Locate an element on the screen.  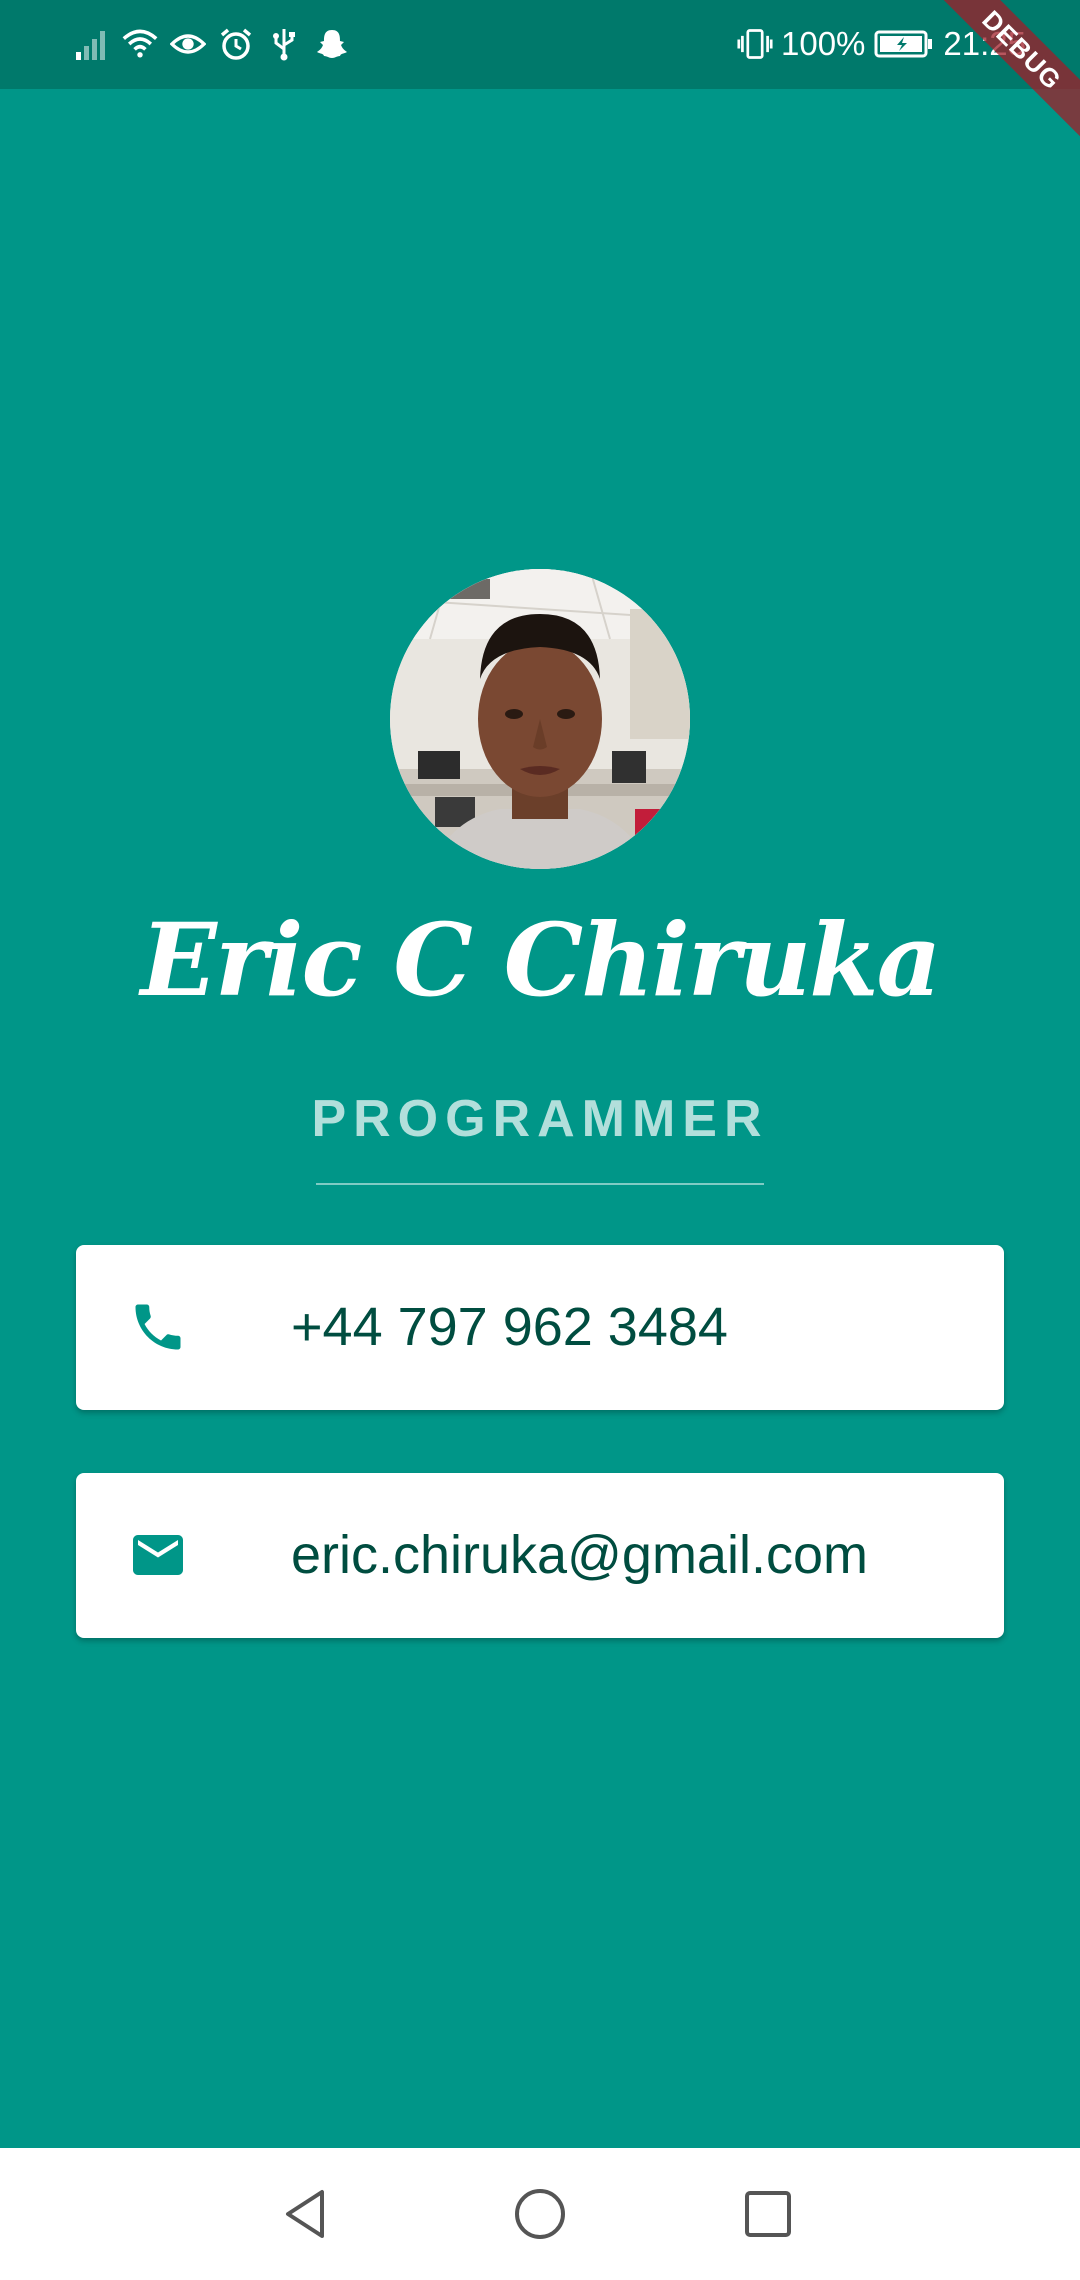
avatar is located at coordinates (540, 719).